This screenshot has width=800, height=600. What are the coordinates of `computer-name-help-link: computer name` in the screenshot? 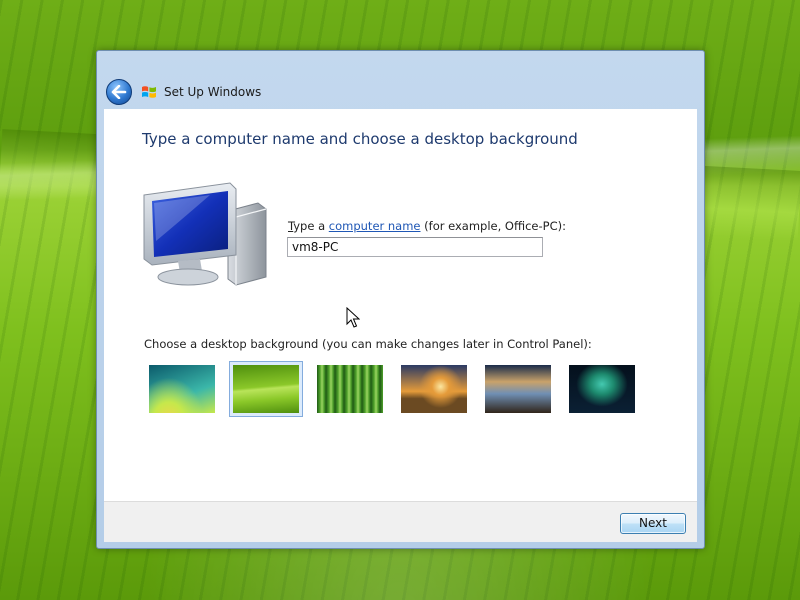 It's located at (375, 226).